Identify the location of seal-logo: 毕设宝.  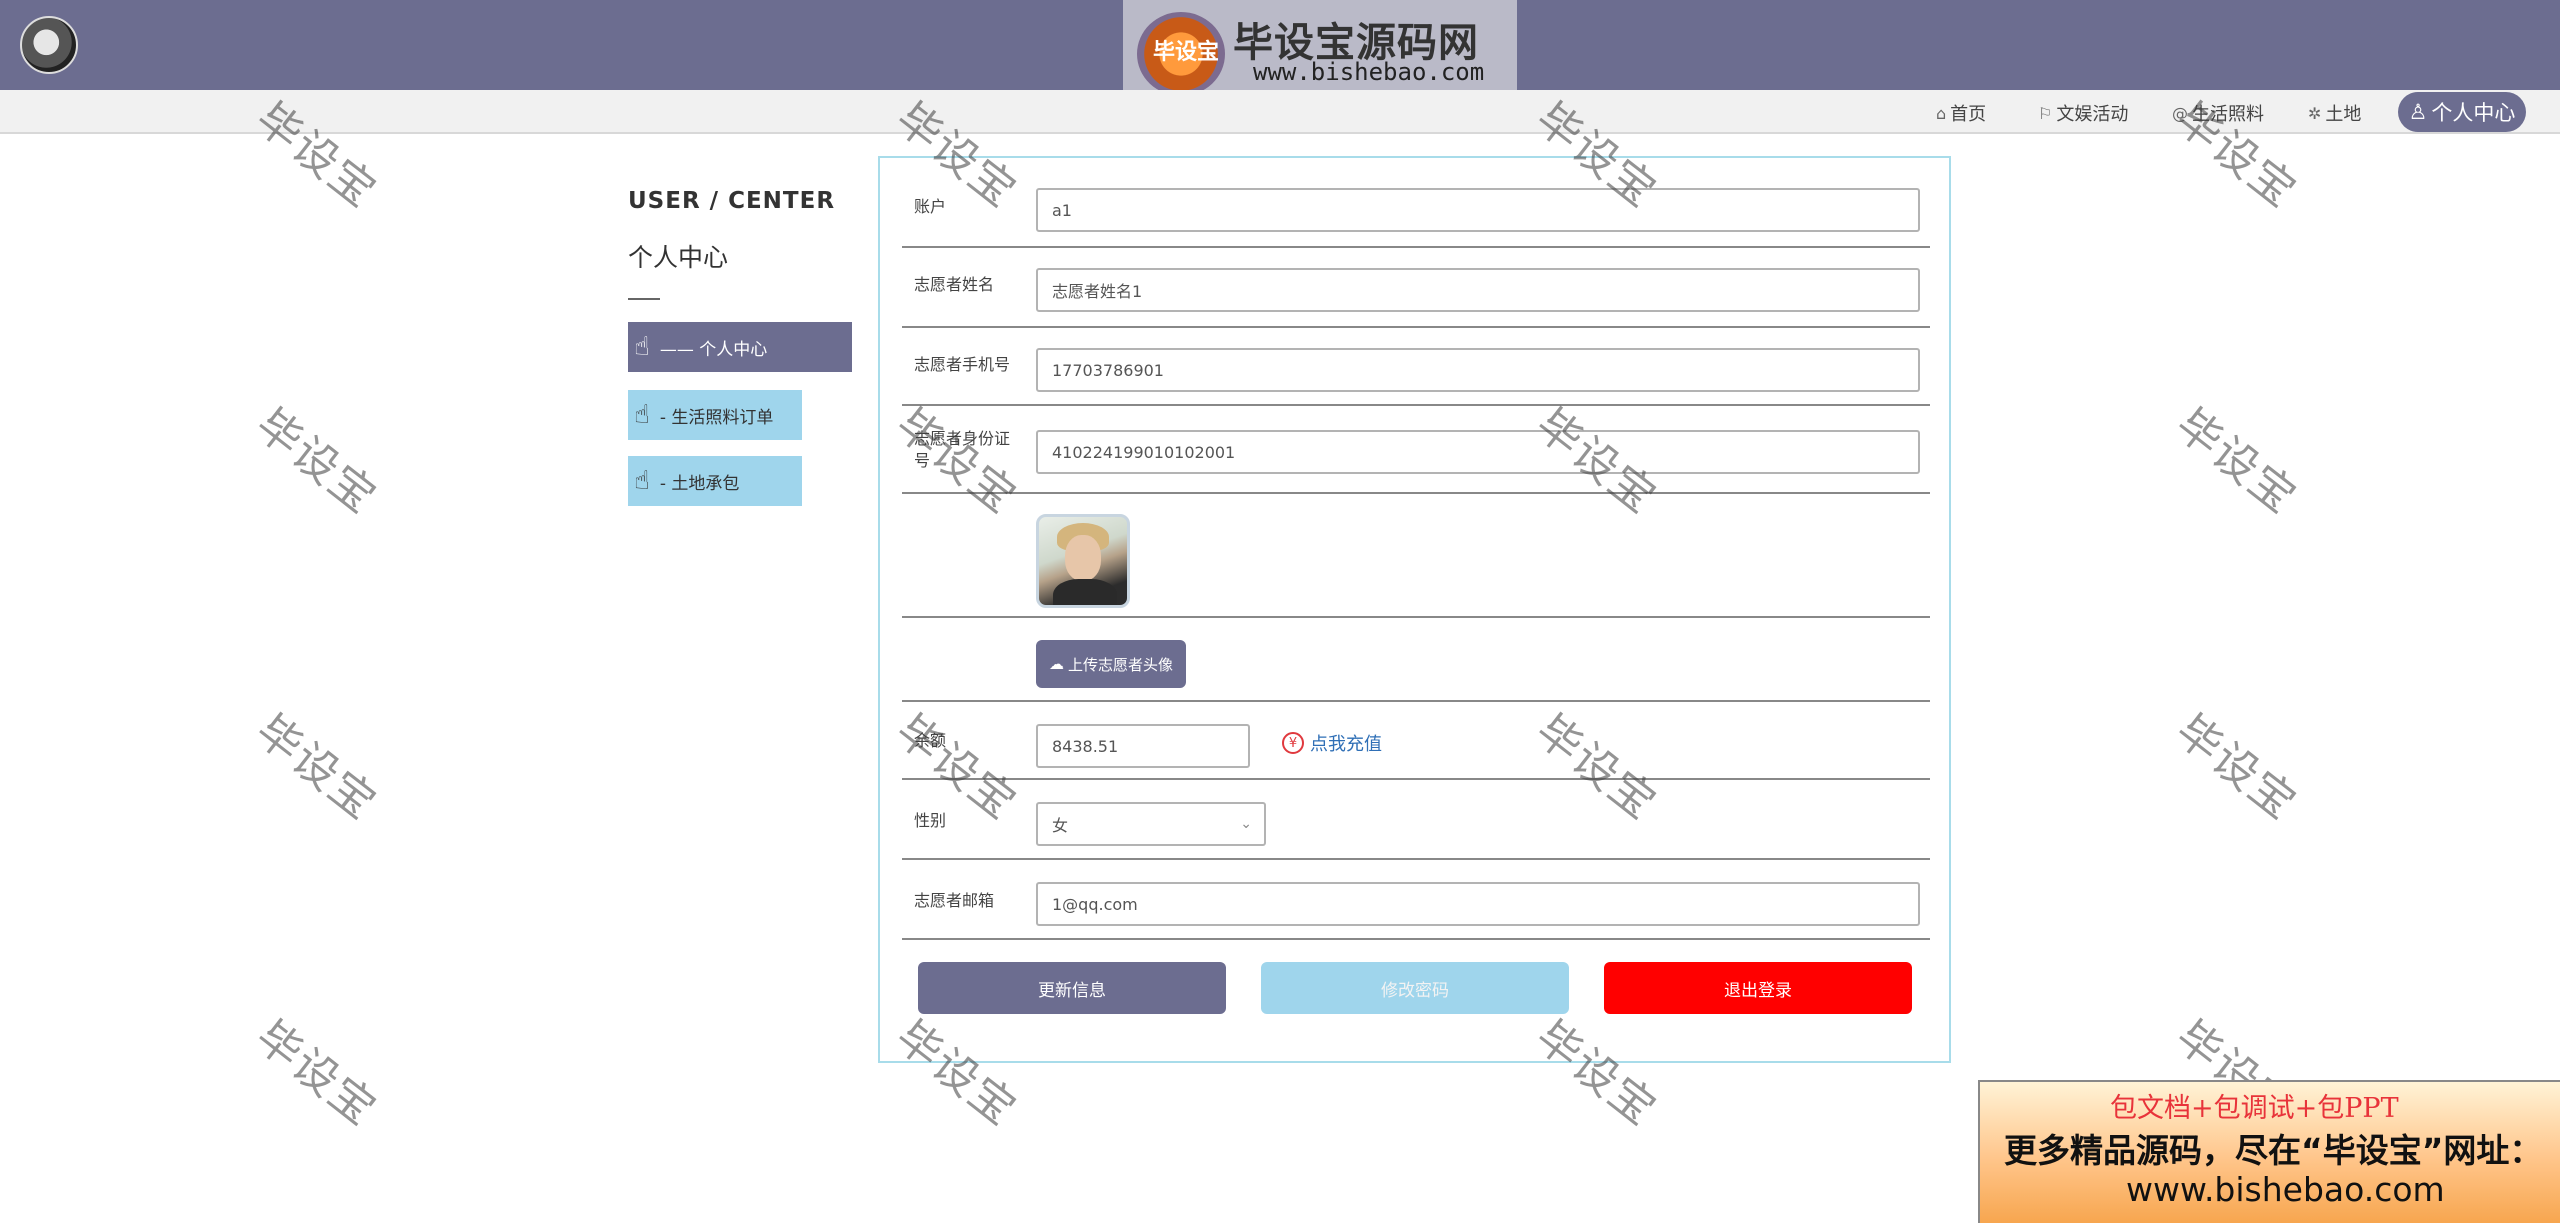
(1181, 54).